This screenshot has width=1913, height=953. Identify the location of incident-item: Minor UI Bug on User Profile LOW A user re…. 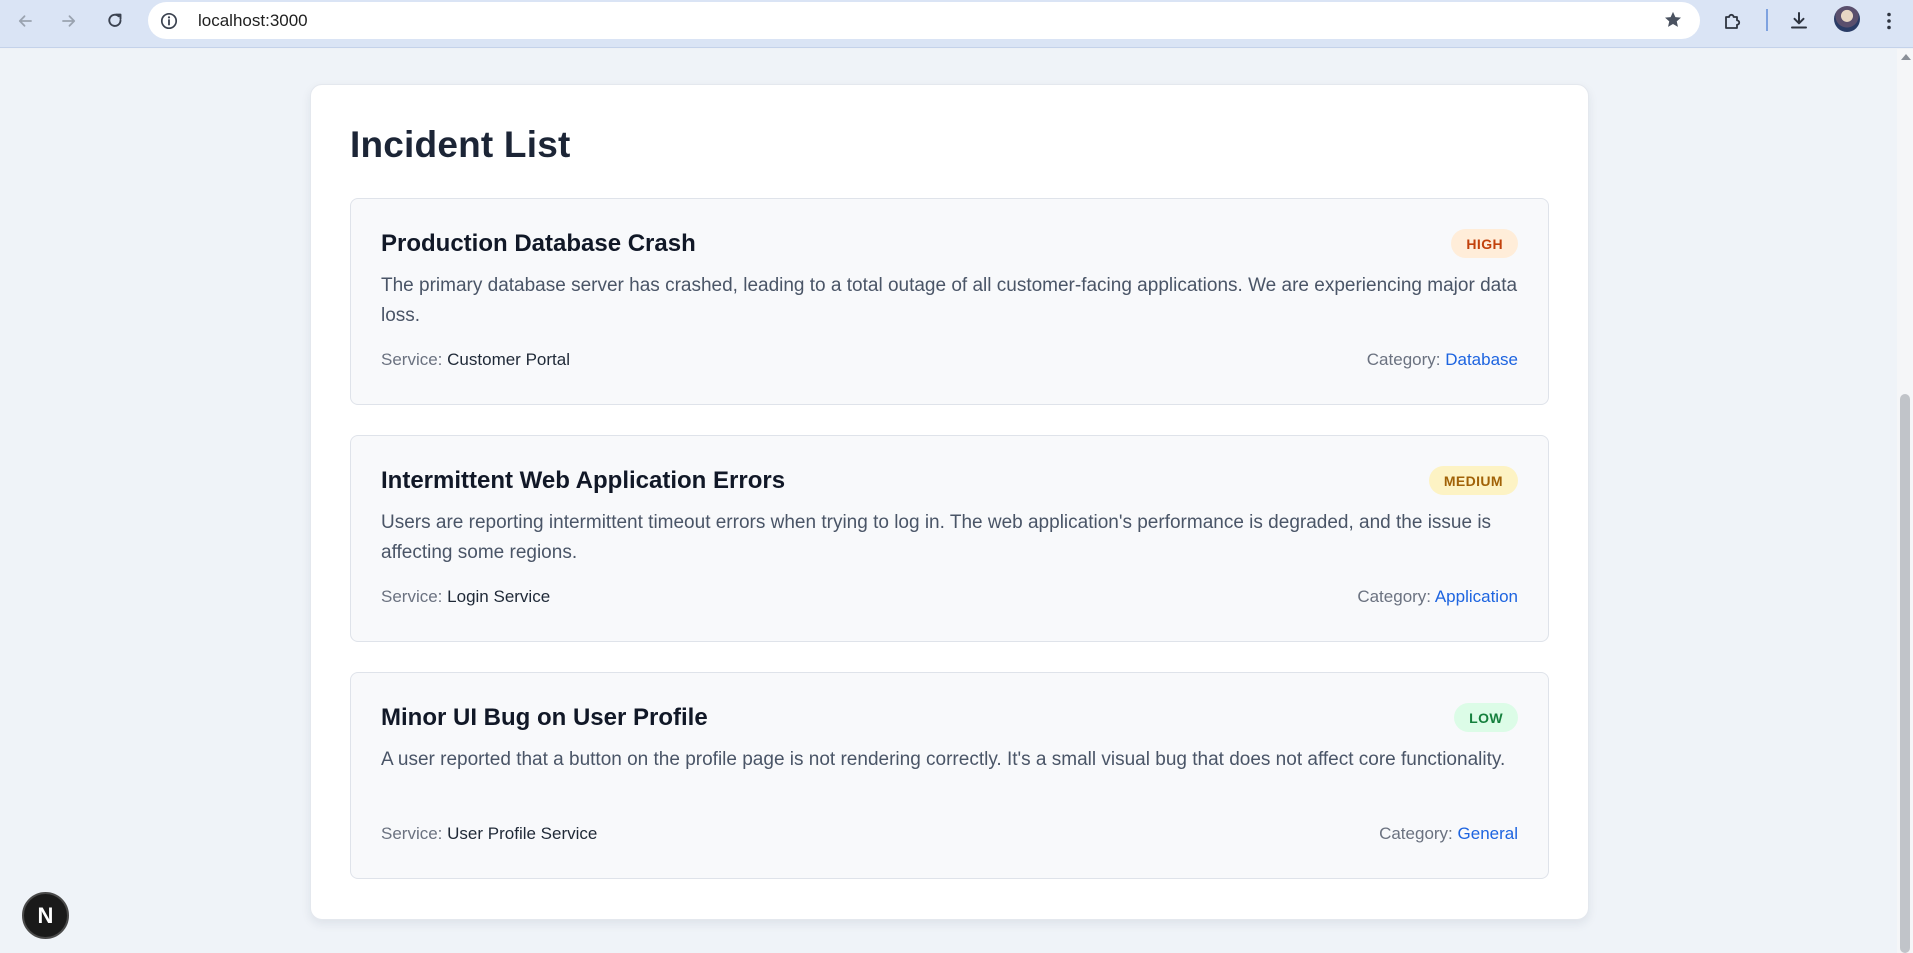
(949, 775).